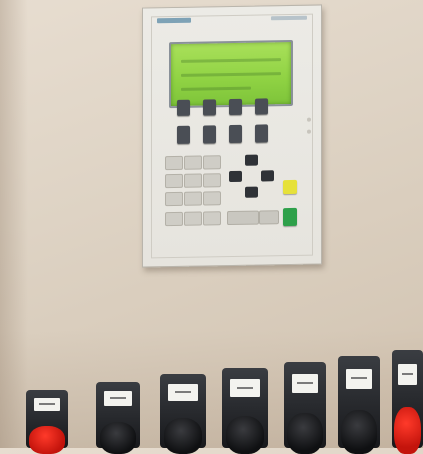  Describe the element at coordinates (290, 217) in the screenshot. I see `enter-key` at that location.